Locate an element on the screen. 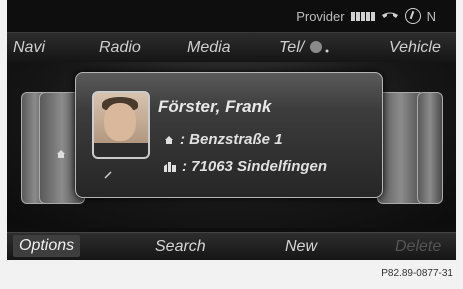  delete-button: Delete is located at coordinates (418, 247).